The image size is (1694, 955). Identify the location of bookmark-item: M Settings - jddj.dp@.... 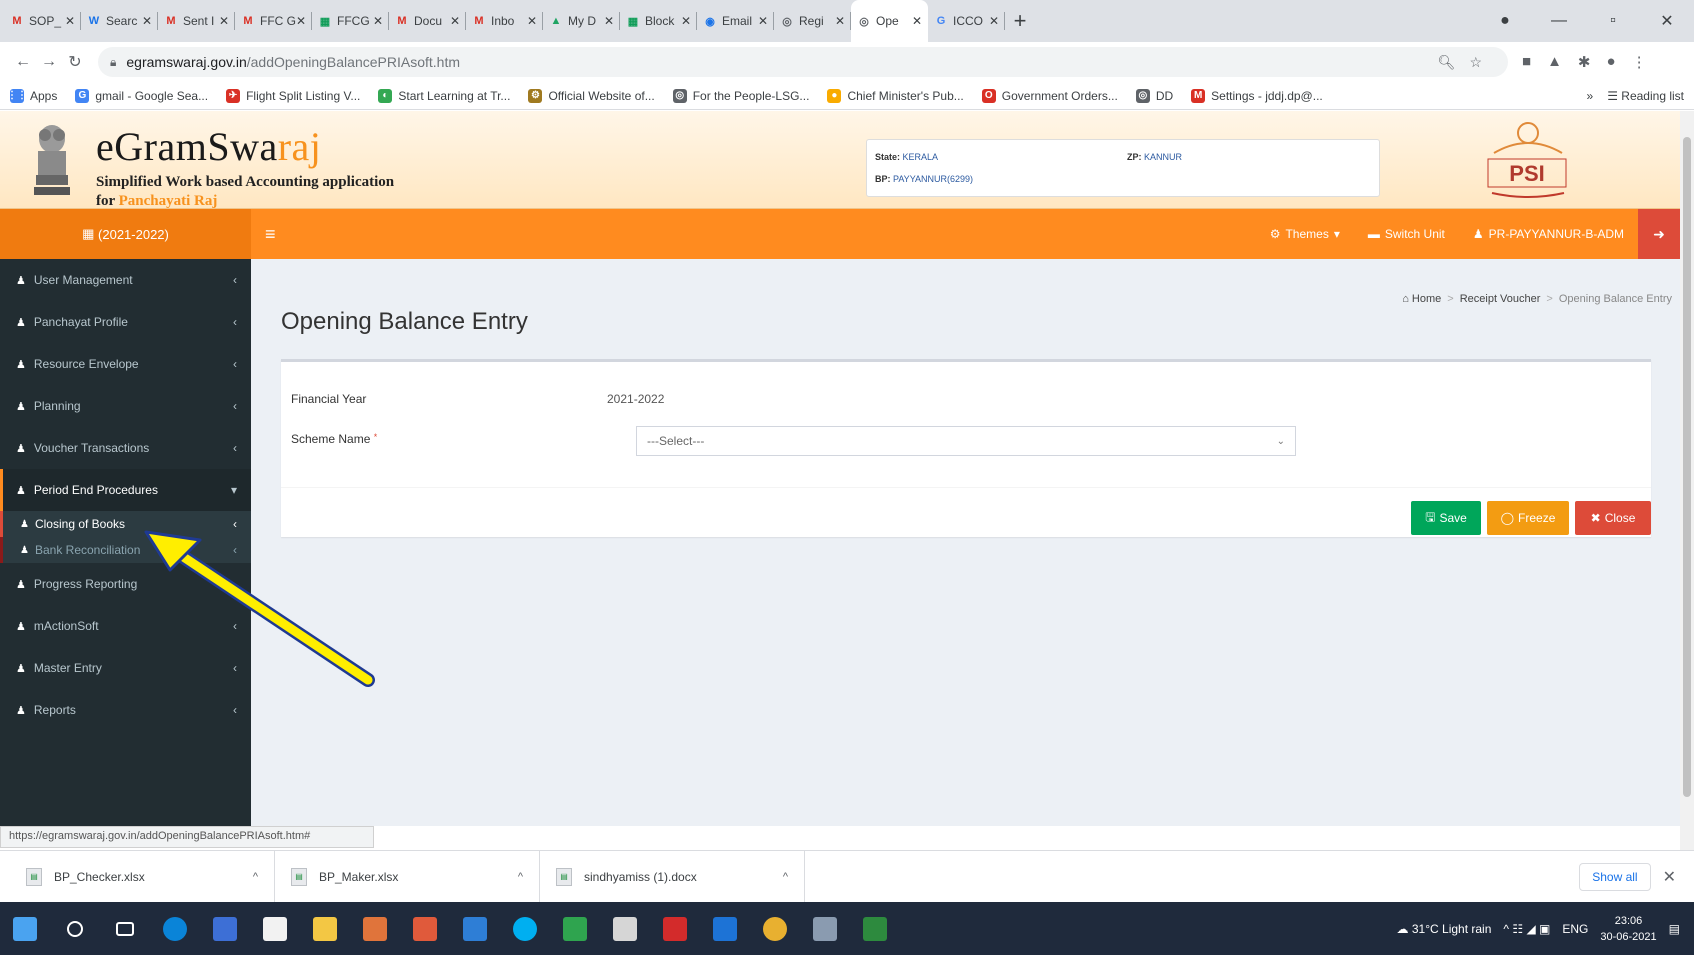
(1257, 95).